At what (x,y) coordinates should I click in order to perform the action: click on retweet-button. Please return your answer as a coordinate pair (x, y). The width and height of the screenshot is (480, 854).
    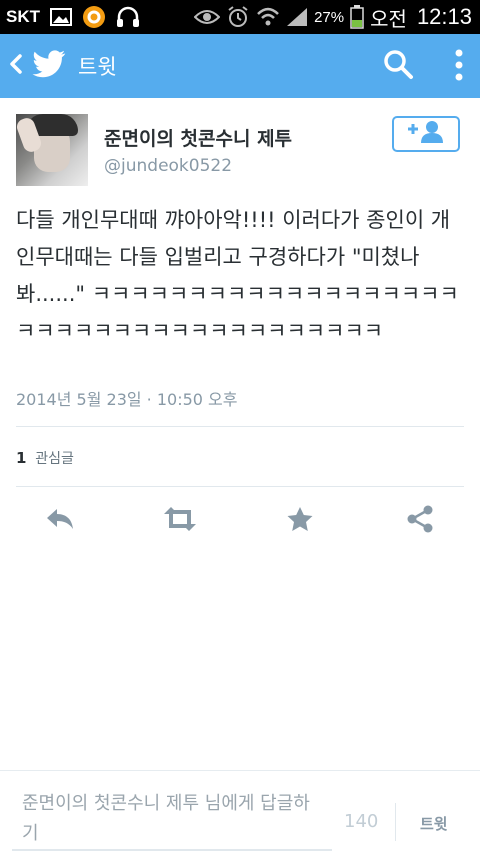
    Looking at the image, I should click on (180, 521).